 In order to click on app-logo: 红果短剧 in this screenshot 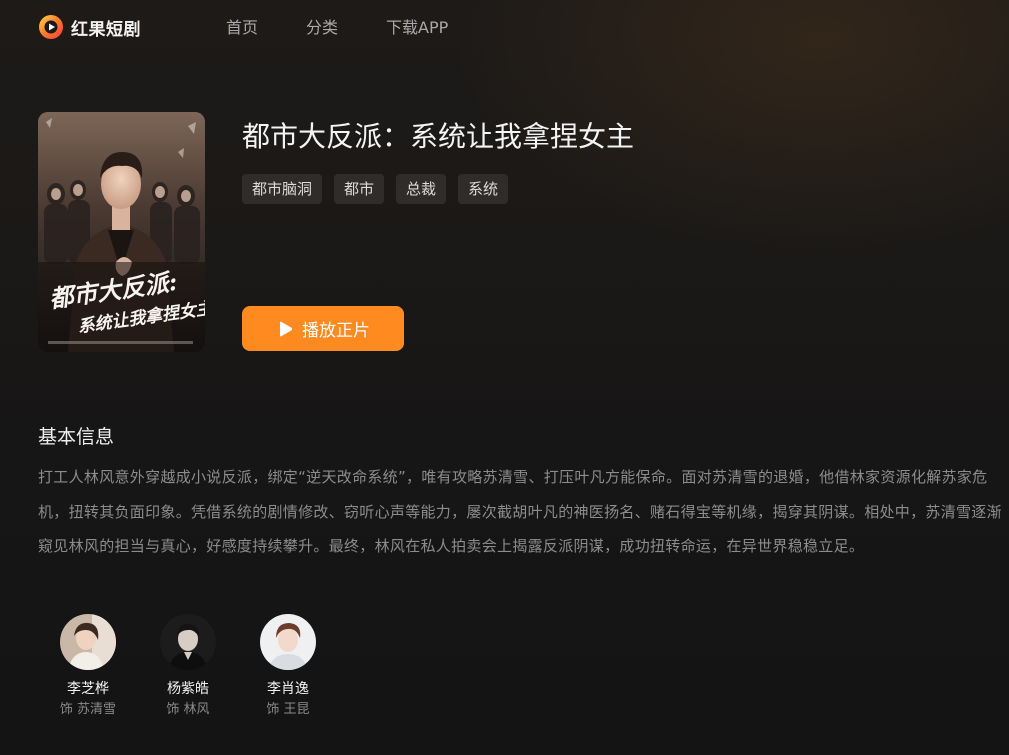, I will do `click(89, 27)`.